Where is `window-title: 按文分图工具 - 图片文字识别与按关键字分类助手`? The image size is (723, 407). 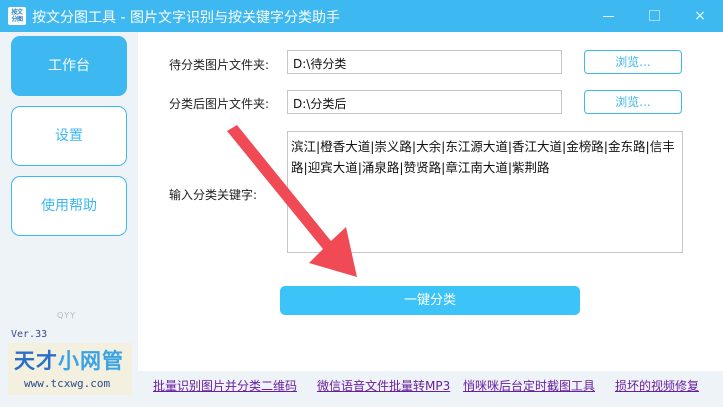 window-title: 按文分图工具 - 图片文字识别与按关键字分类助手 is located at coordinates (186, 18).